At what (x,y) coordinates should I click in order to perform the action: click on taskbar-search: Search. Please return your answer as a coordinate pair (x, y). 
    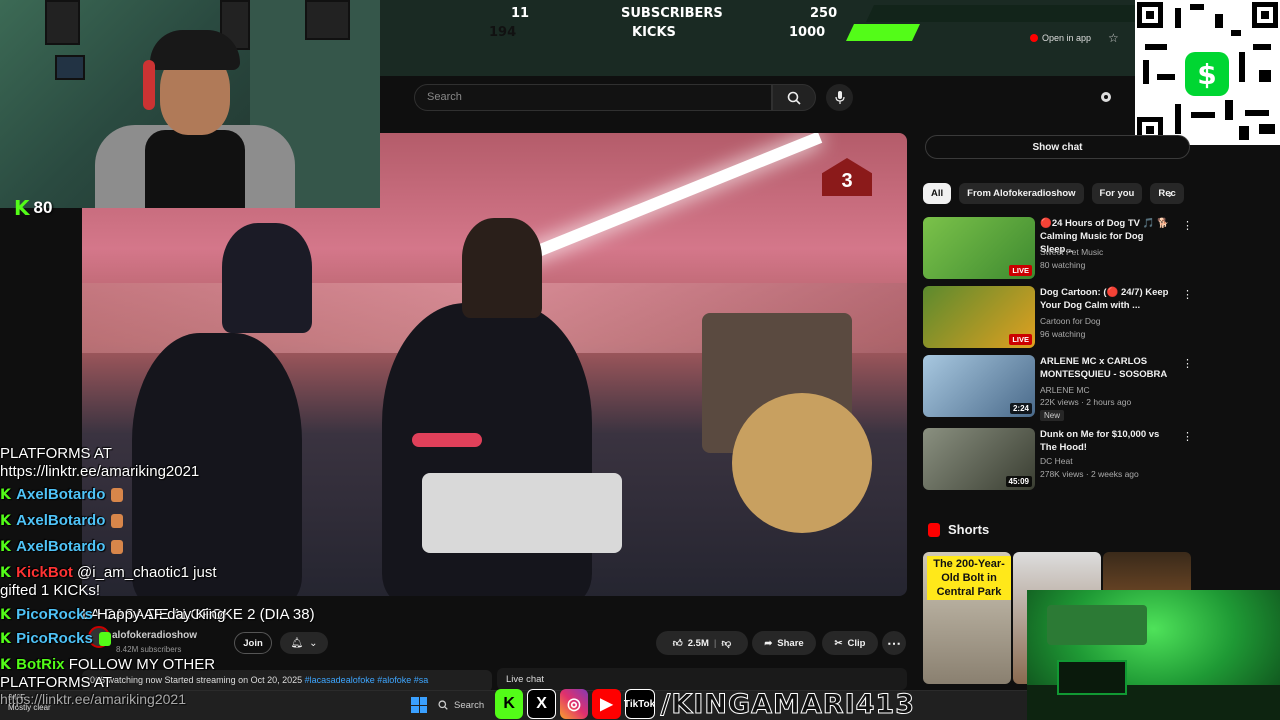
    Looking at the image, I should click on (468, 705).